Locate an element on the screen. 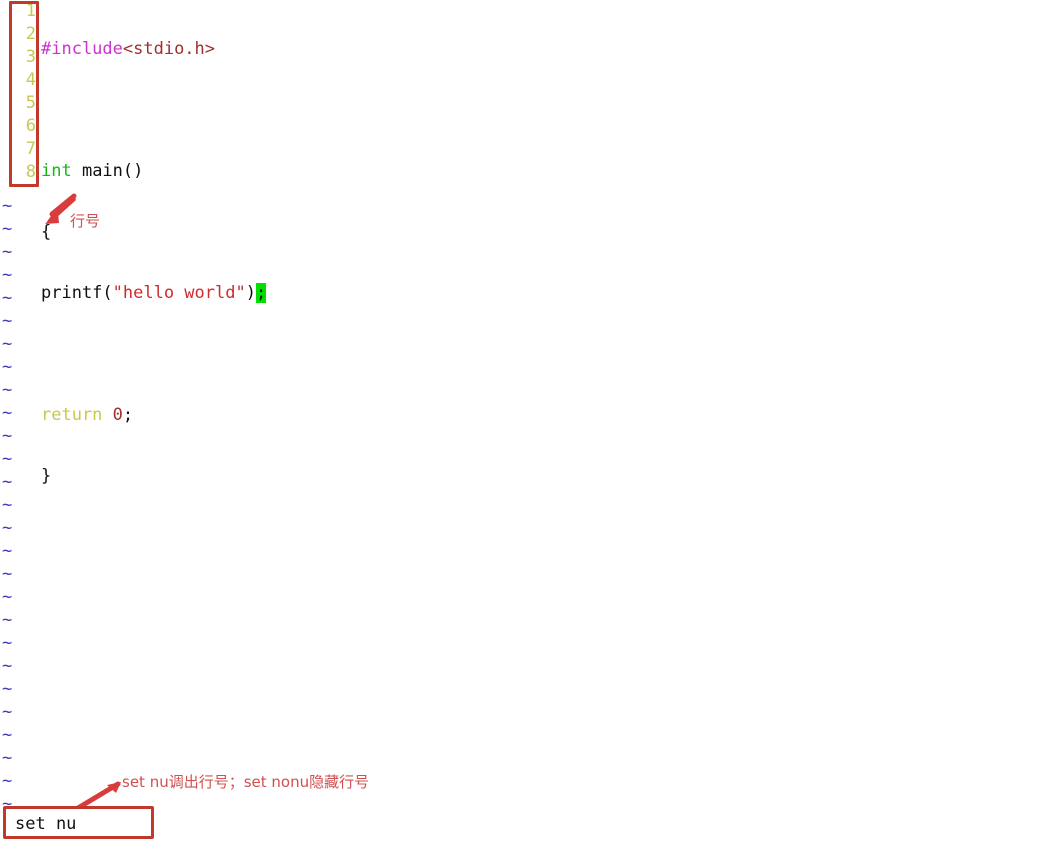 This screenshot has width=1038, height=850. line-number-gutter: 1 2 3 4 5 6 7 8 is located at coordinates (24, 92).